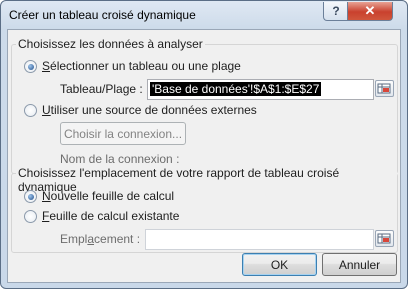  I want to click on help-button: ?, so click(336, 11).